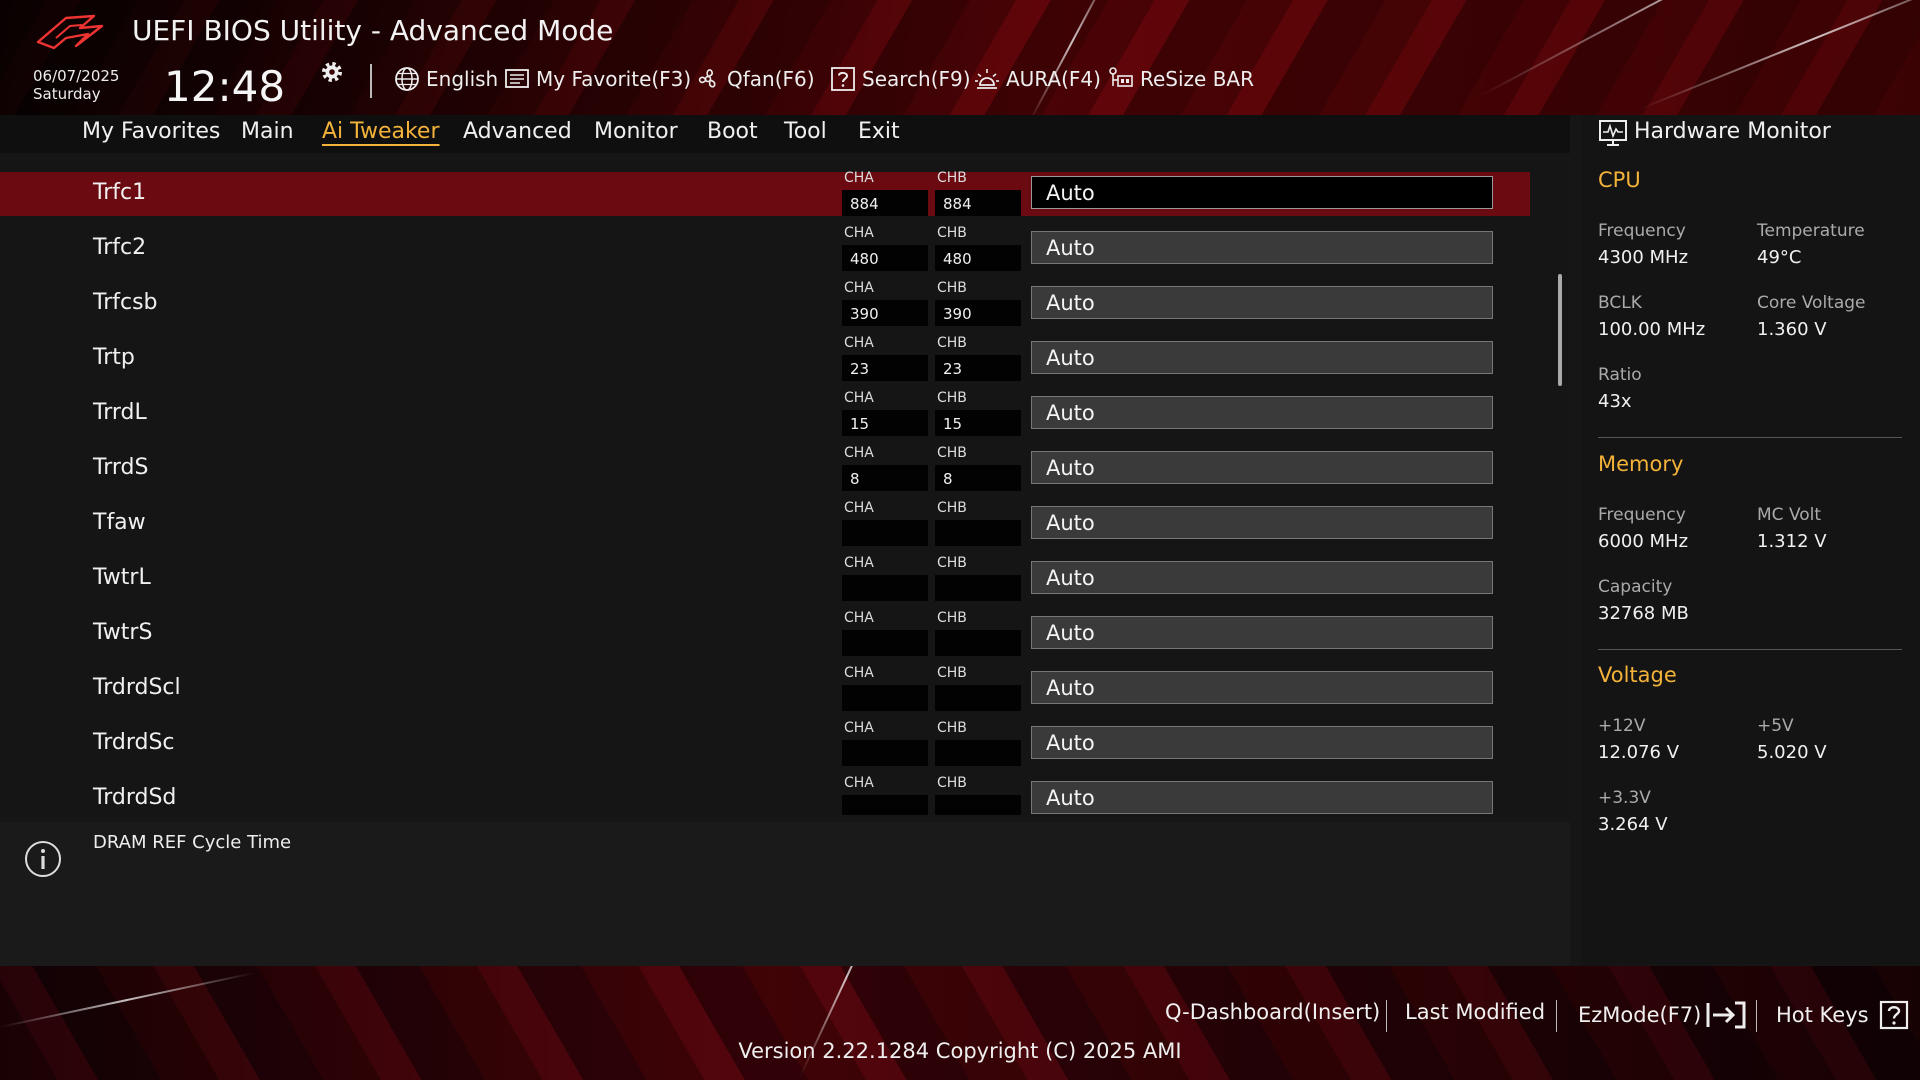 The height and width of the screenshot is (1080, 1920). What do you see at coordinates (805, 131) in the screenshot?
I see `menu-tab-tool: Tool` at bounding box center [805, 131].